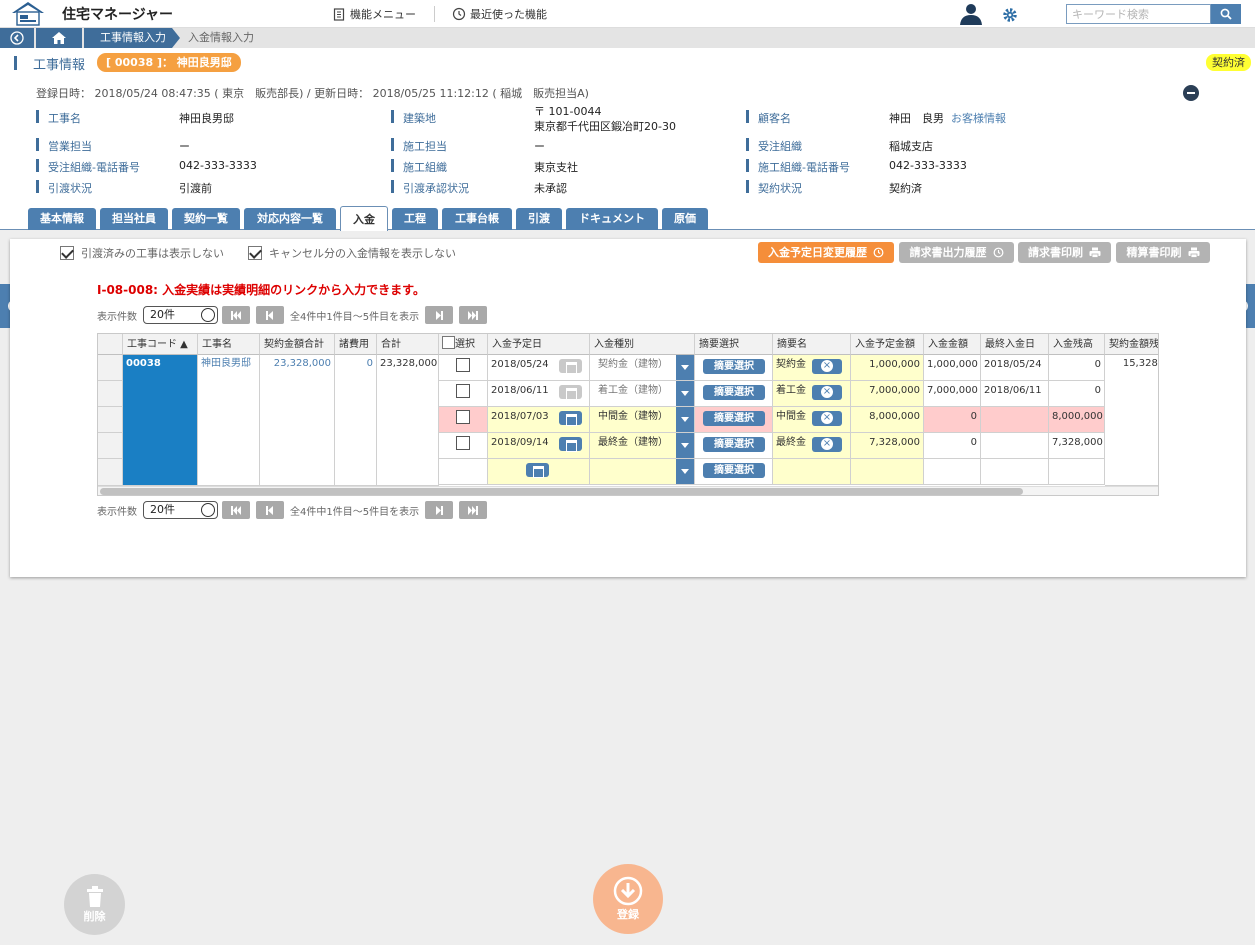 This screenshot has height=945, width=1255. What do you see at coordinates (362, 253) in the screenshot?
I see `hide-cancel-label: キャンセル分の入金情報を表示しない` at bounding box center [362, 253].